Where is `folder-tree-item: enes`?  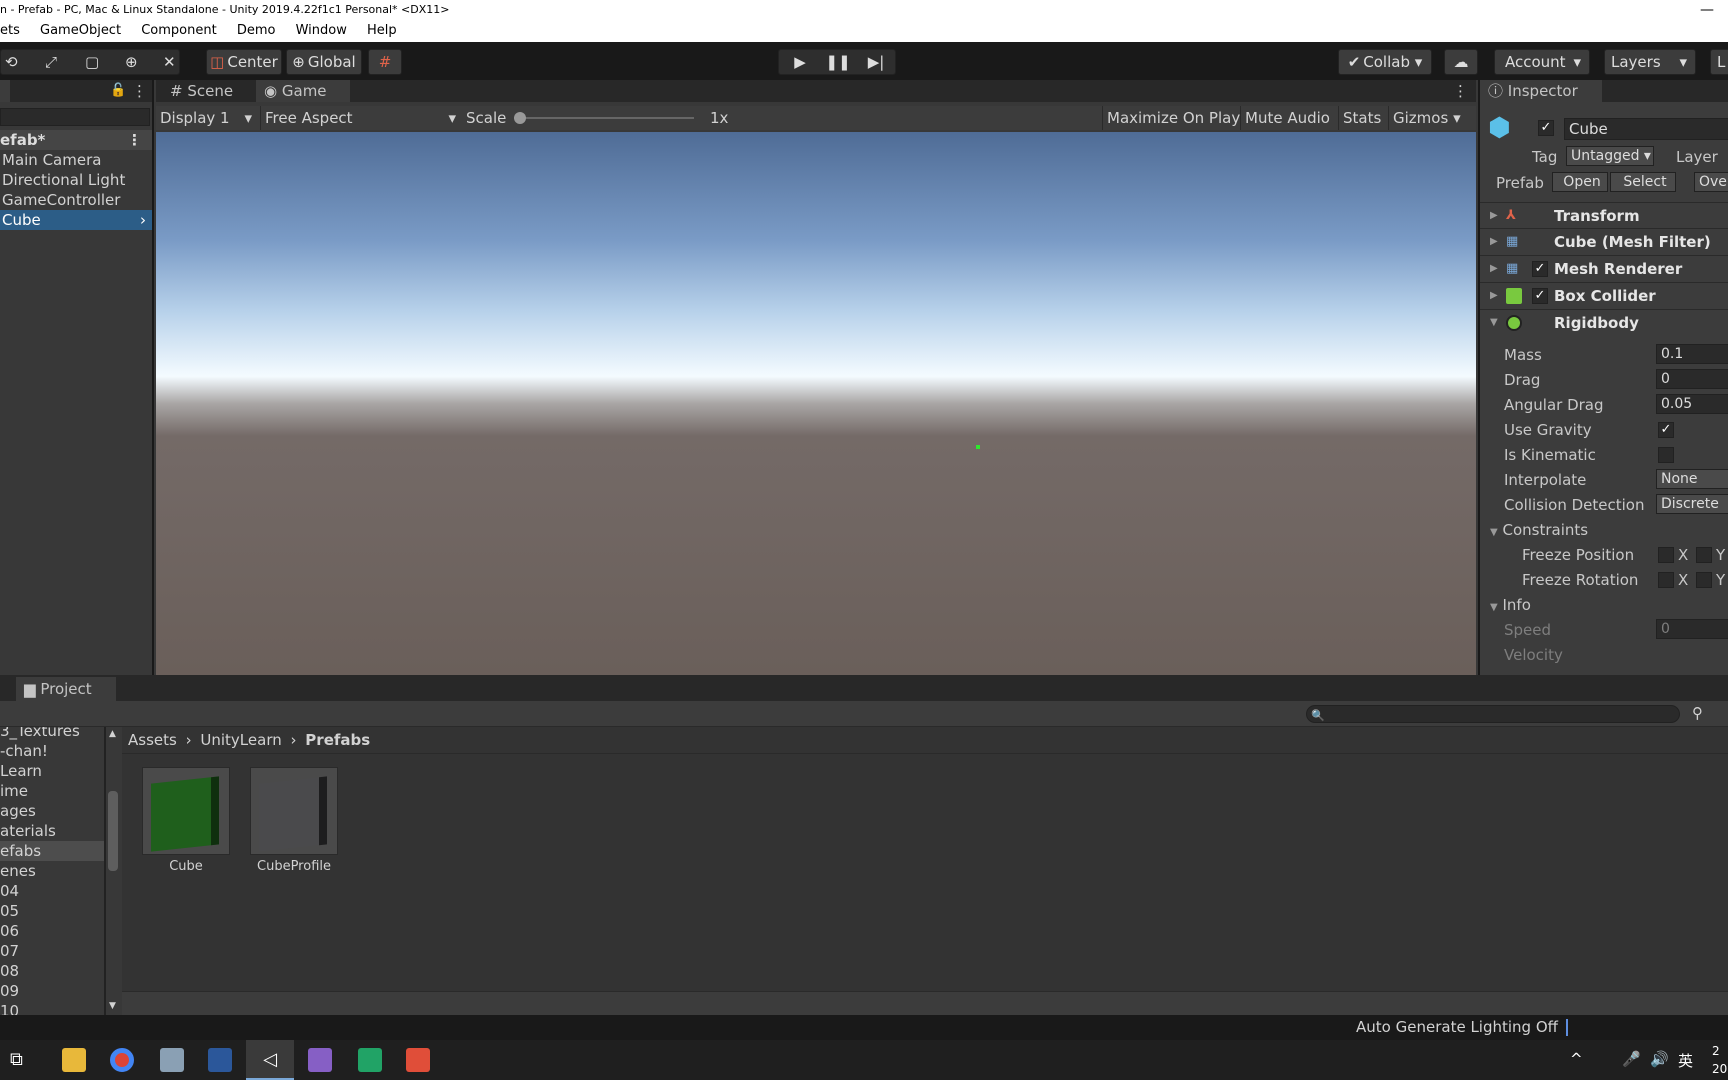 folder-tree-item: enes is located at coordinates (52, 871).